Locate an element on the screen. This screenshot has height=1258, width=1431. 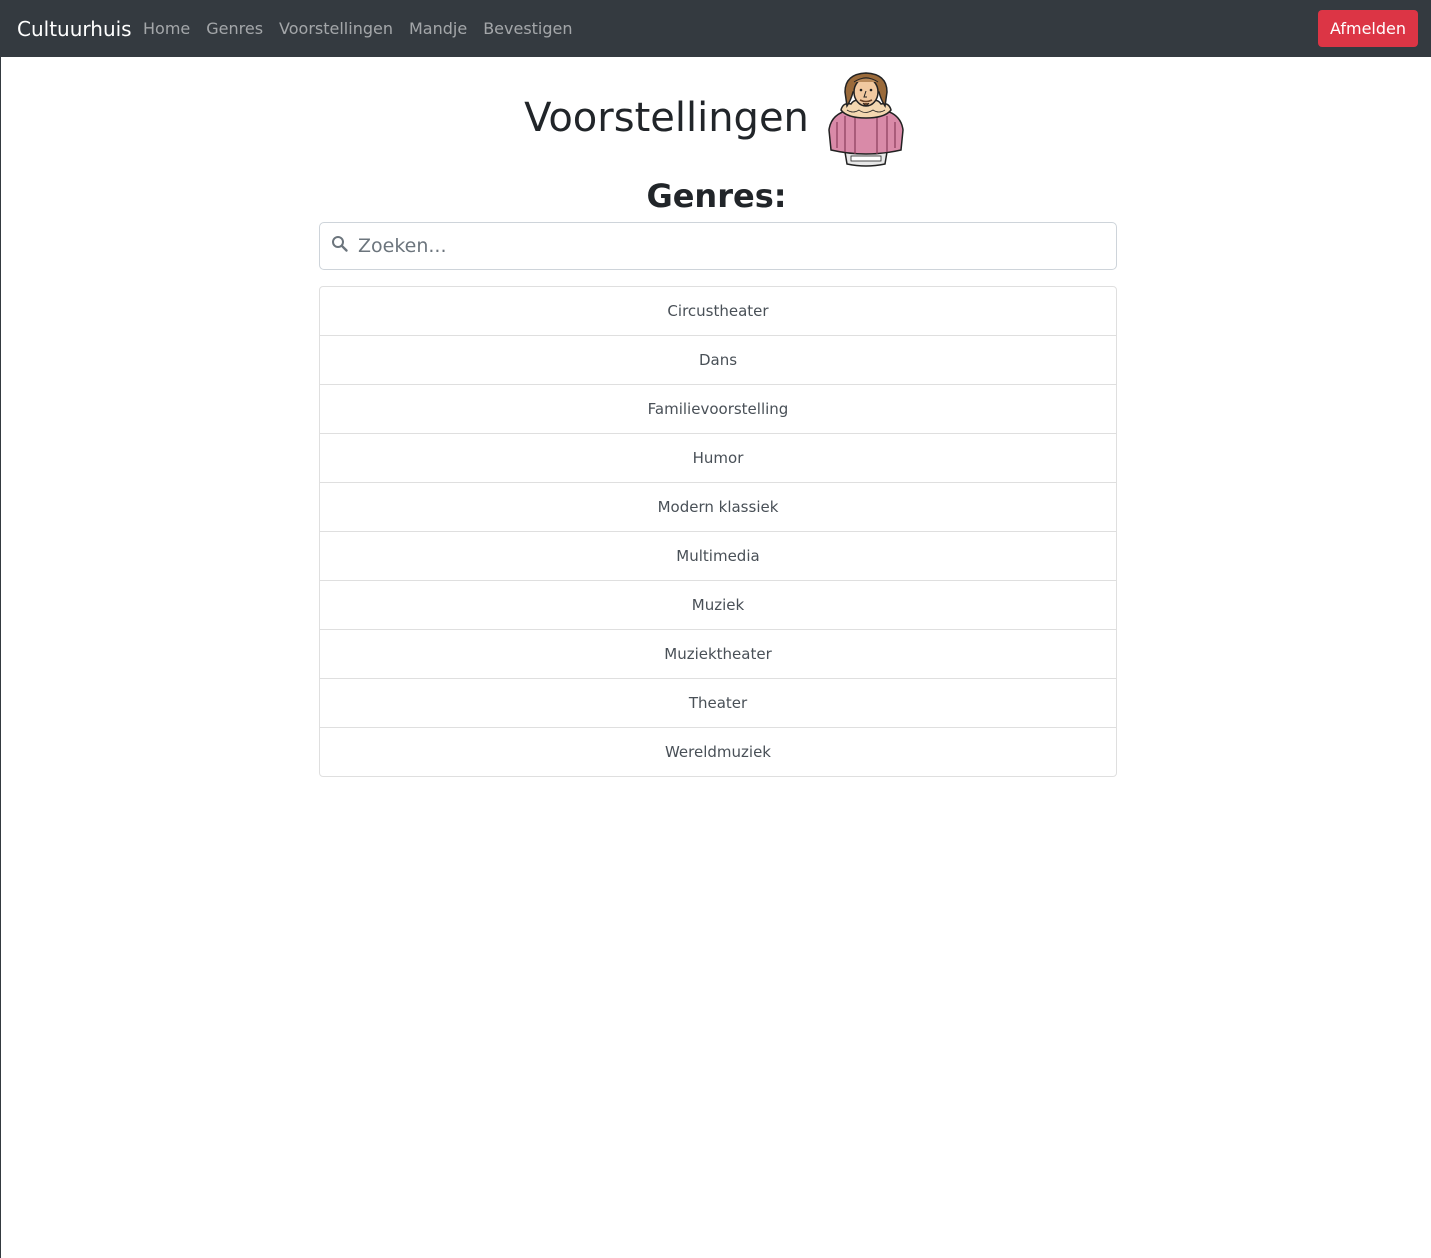
genre-item-familievoorstelling: Familievoorstelling is located at coordinates (718, 409).